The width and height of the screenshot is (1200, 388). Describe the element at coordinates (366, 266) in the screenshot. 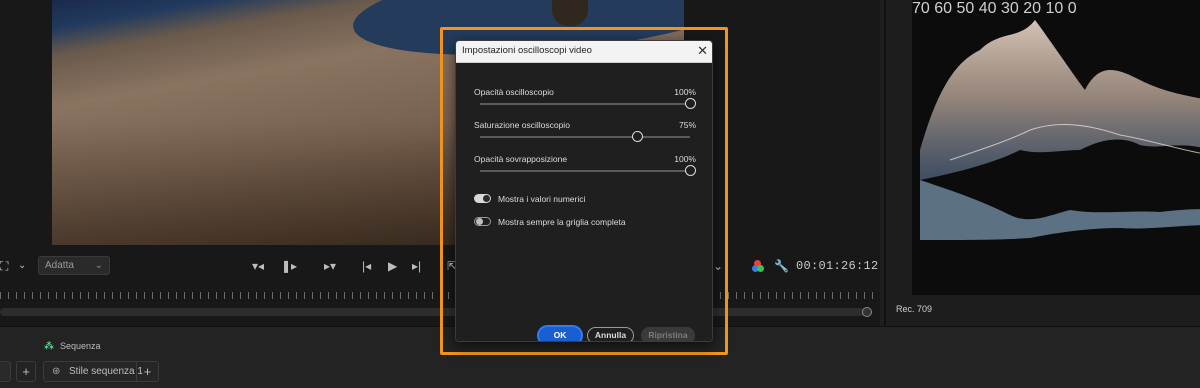

I see `step-back-icon: |◂` at that location.